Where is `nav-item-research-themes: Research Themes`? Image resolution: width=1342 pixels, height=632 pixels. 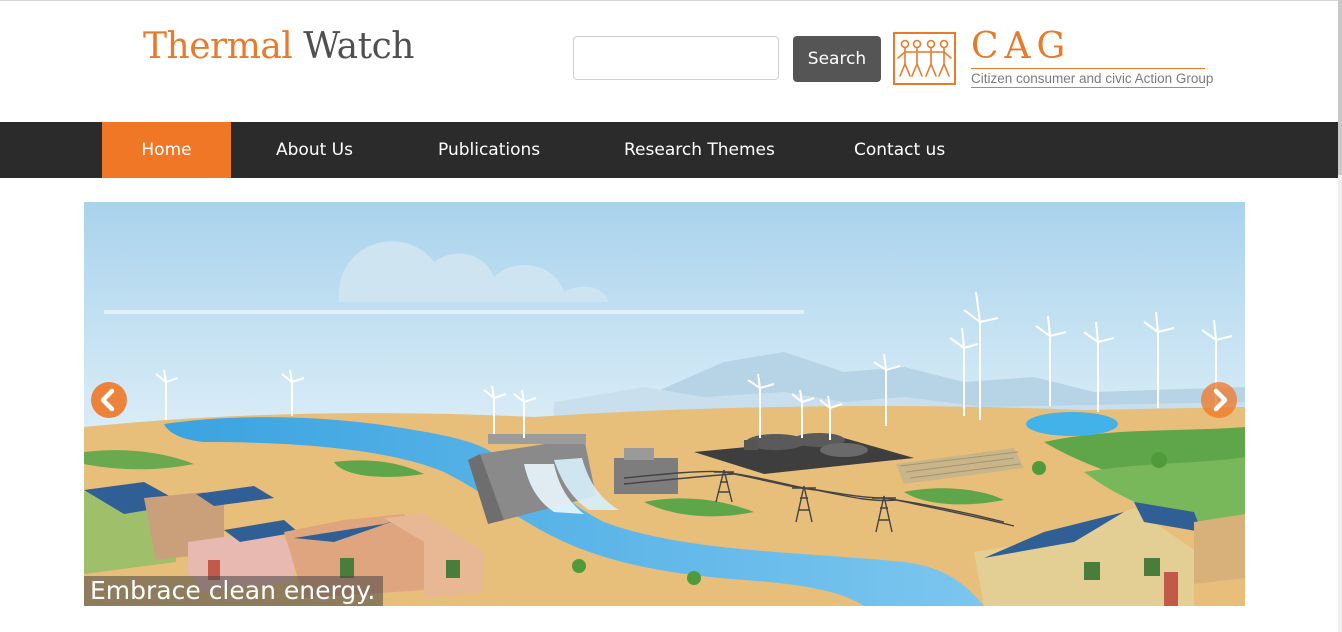
nav-item-research-themes: Research Themes is located at coordinates (699, 150).